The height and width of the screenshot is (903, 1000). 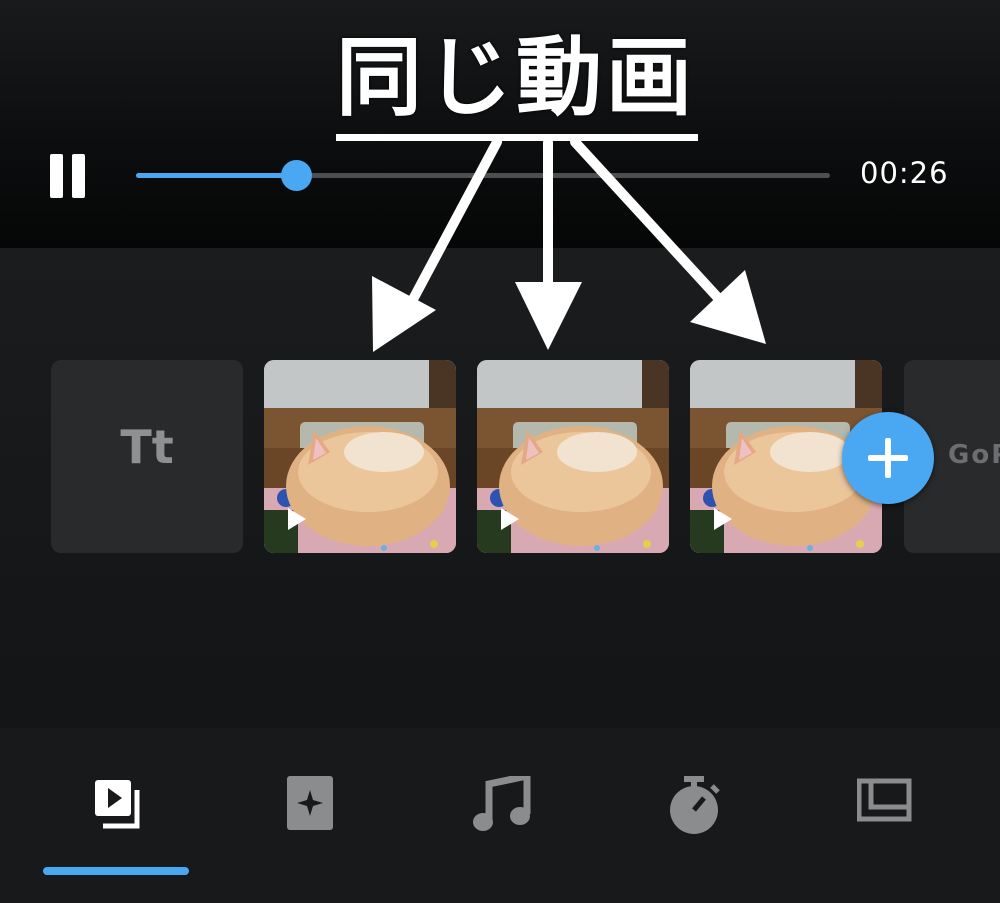 I want to click on tab-selected-indicator, so click(x=116, y=871).